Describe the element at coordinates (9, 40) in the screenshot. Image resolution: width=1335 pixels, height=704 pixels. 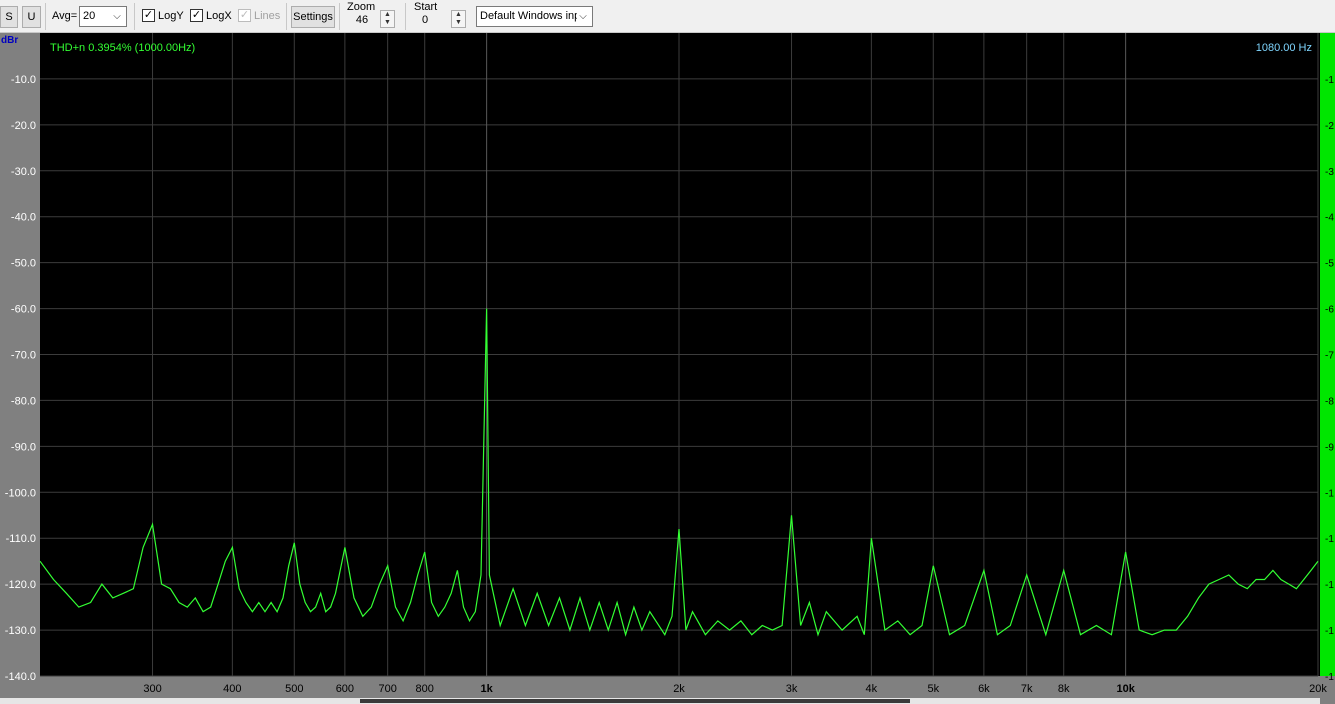
I see `y-unit-label: dBr` at that location.